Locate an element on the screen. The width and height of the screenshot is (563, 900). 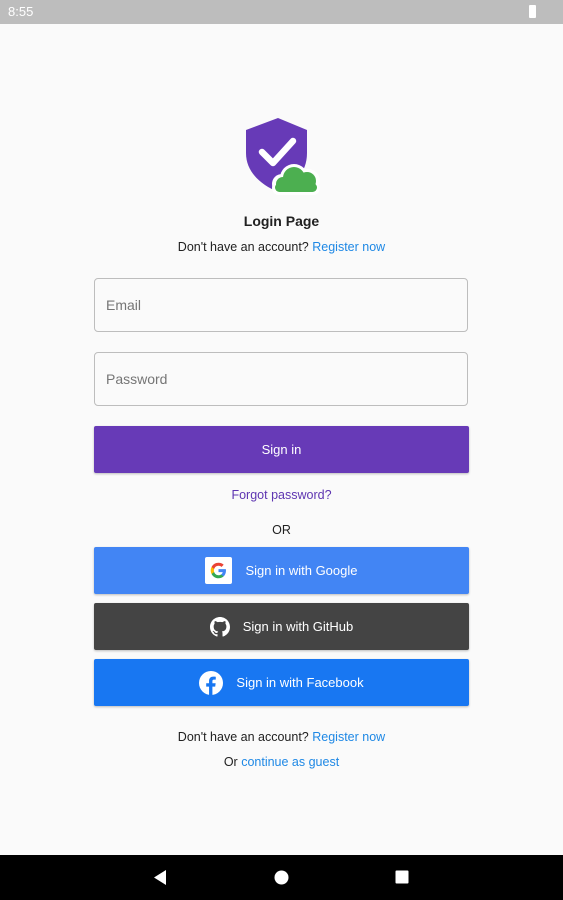
google-icon is located at coordinates (219, 570).